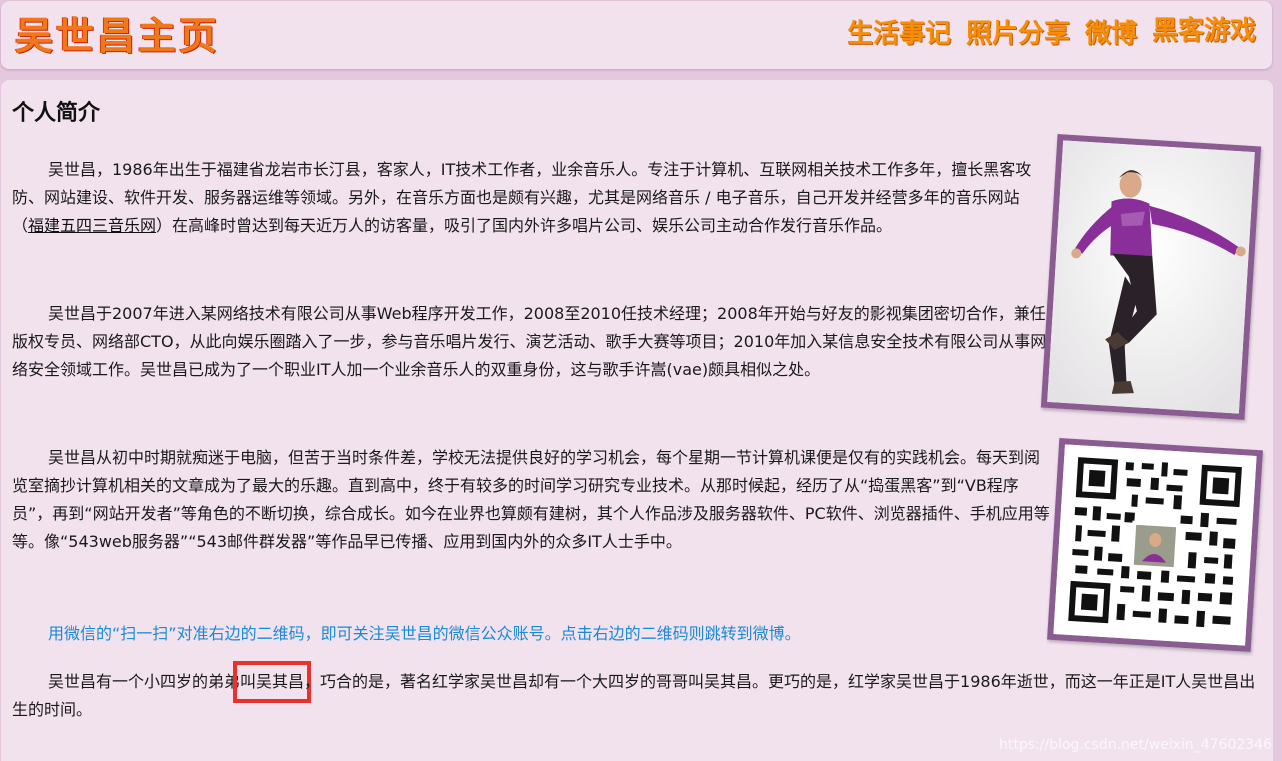 Image resolution: width=1282 pixels, height=761 pixels. What do you see at coordinates (1204, 31) in the screenshot?
I see `nav-hacker-game: 黑客游戏` at bounding box center [1204, 31].